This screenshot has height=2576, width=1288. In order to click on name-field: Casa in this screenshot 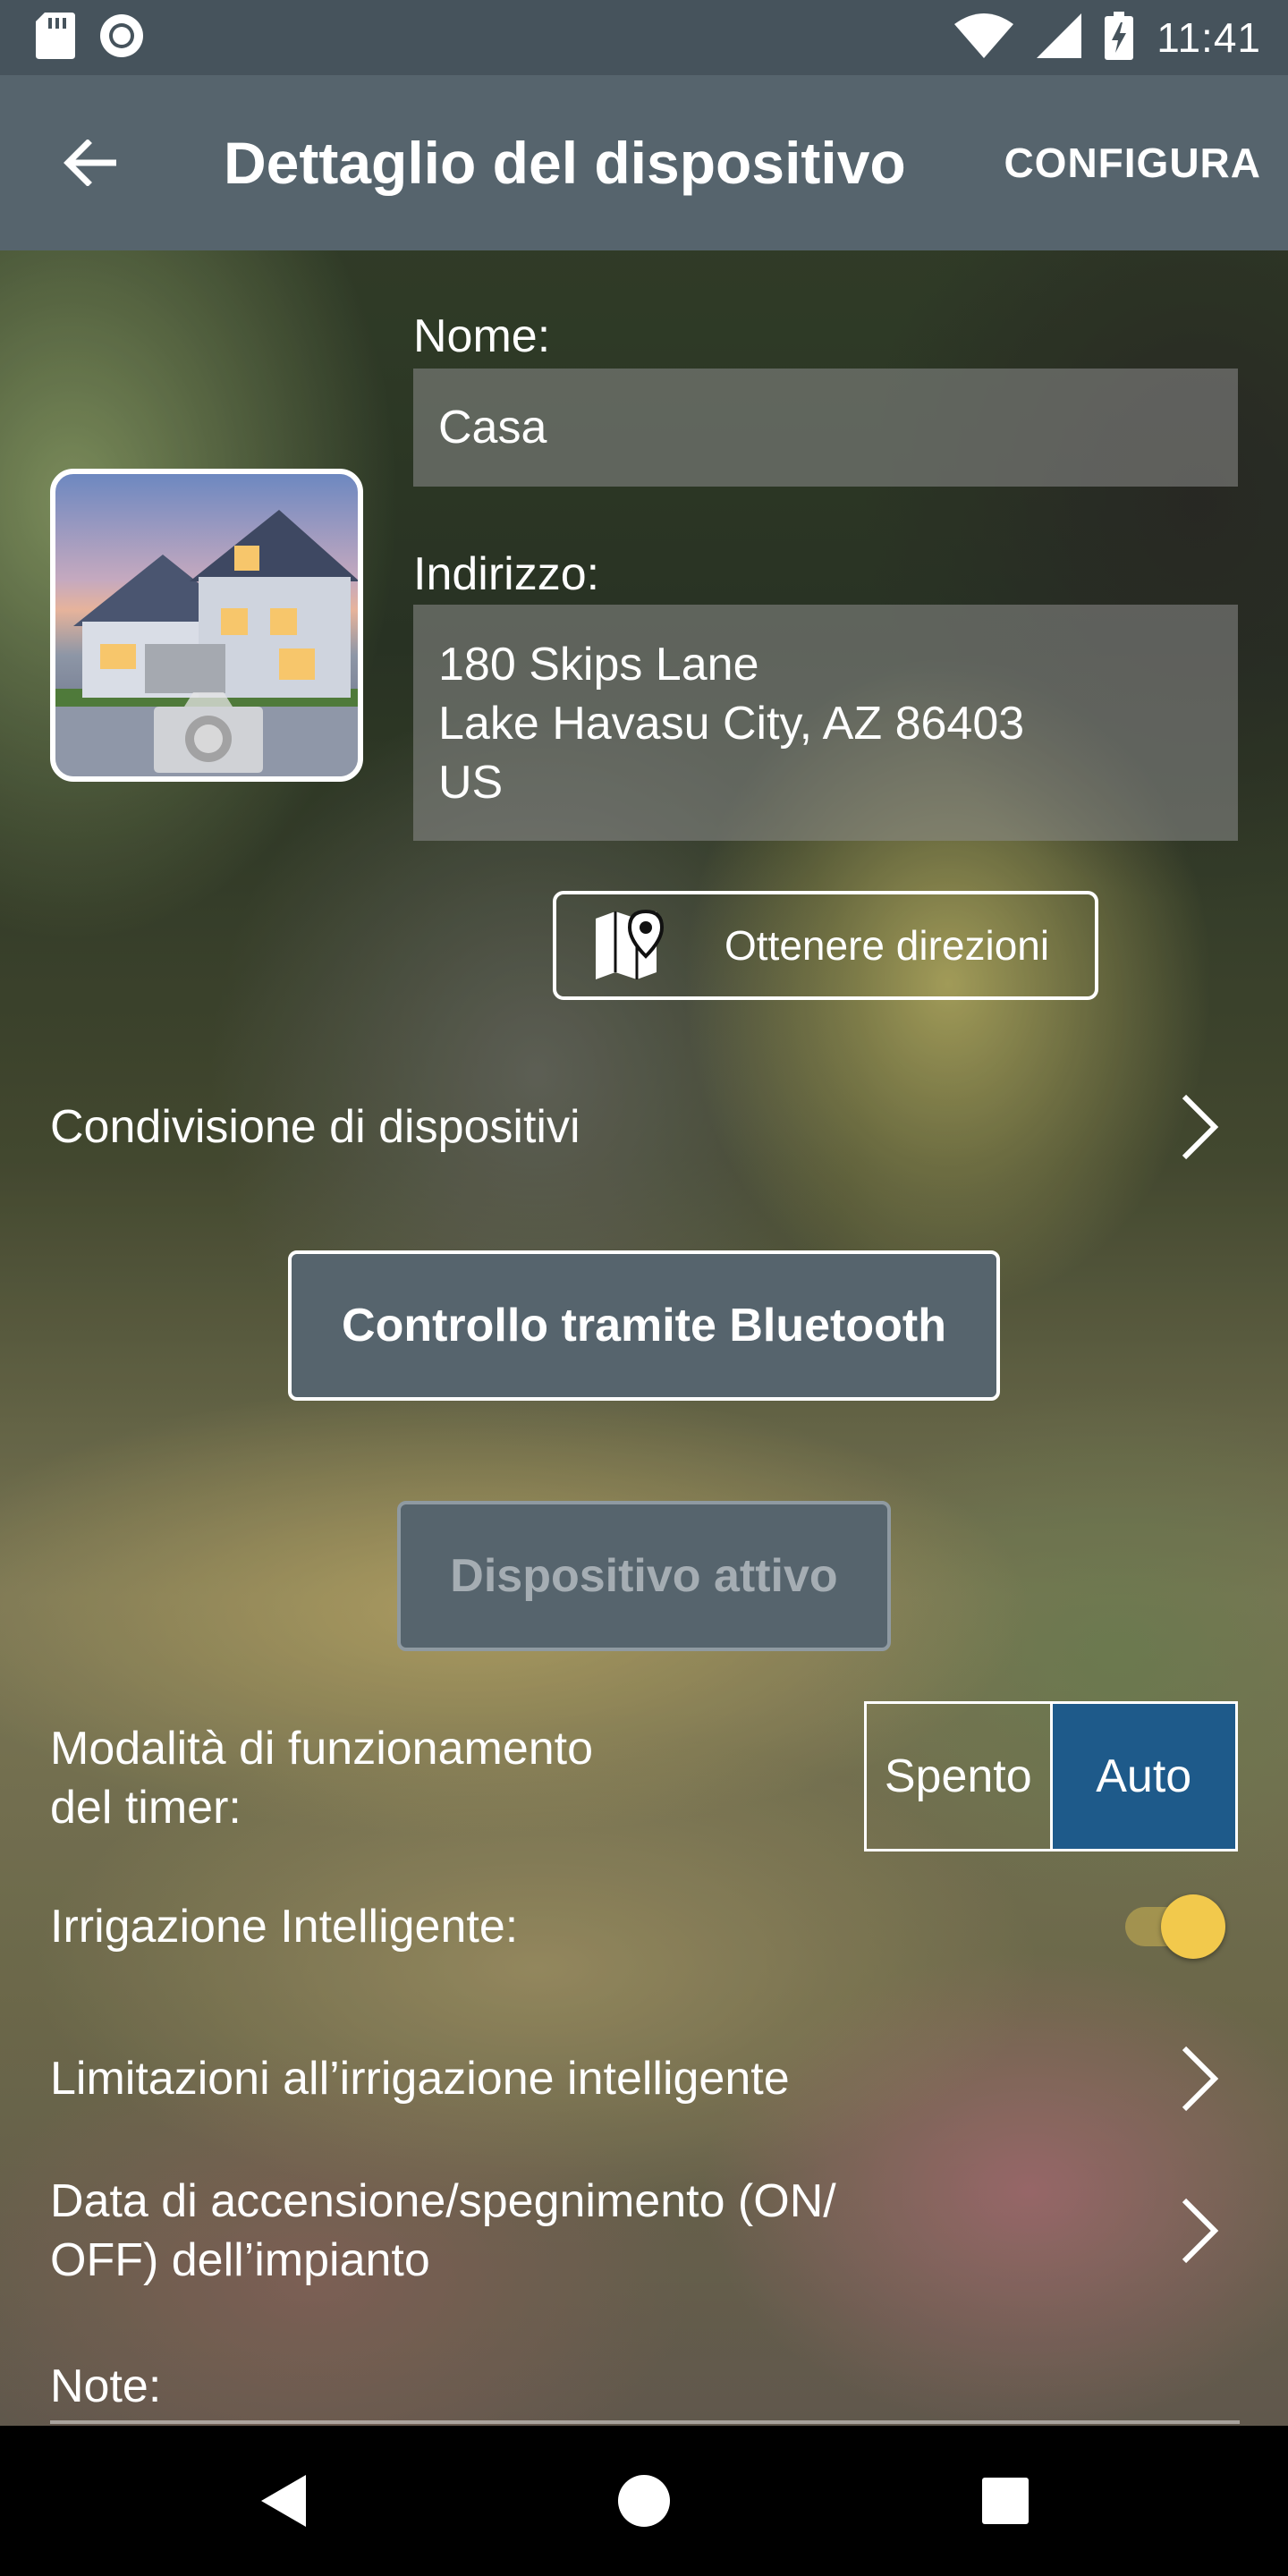, I will do `click(825, 428)`.